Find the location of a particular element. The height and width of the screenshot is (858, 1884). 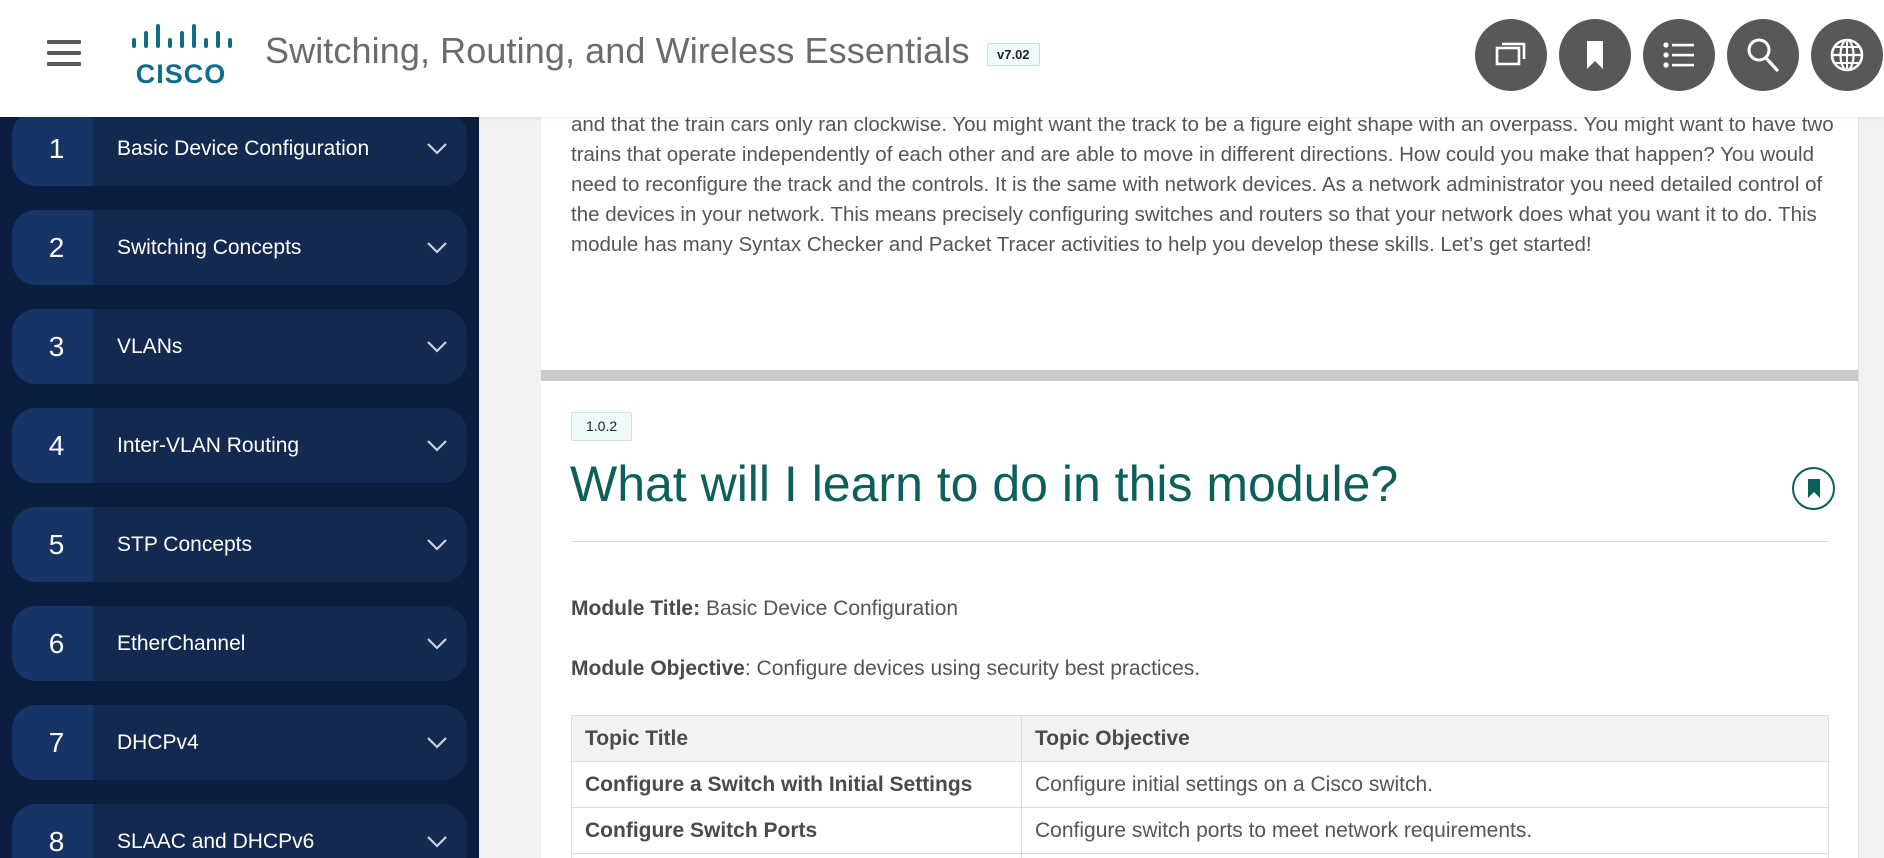

module-label: VLANs is located at coordinates (150, 346).